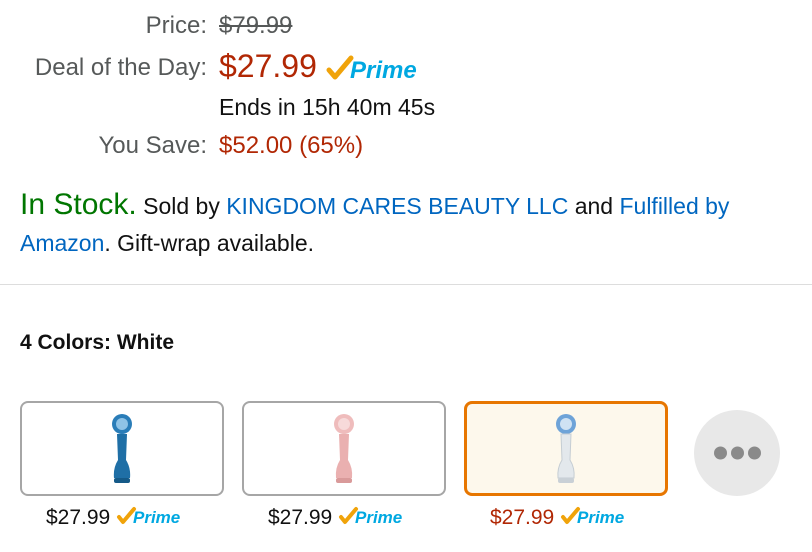 The width and height of the screenshot is (812, 552). I want to click on color-swatch-white, so click(566, 448).